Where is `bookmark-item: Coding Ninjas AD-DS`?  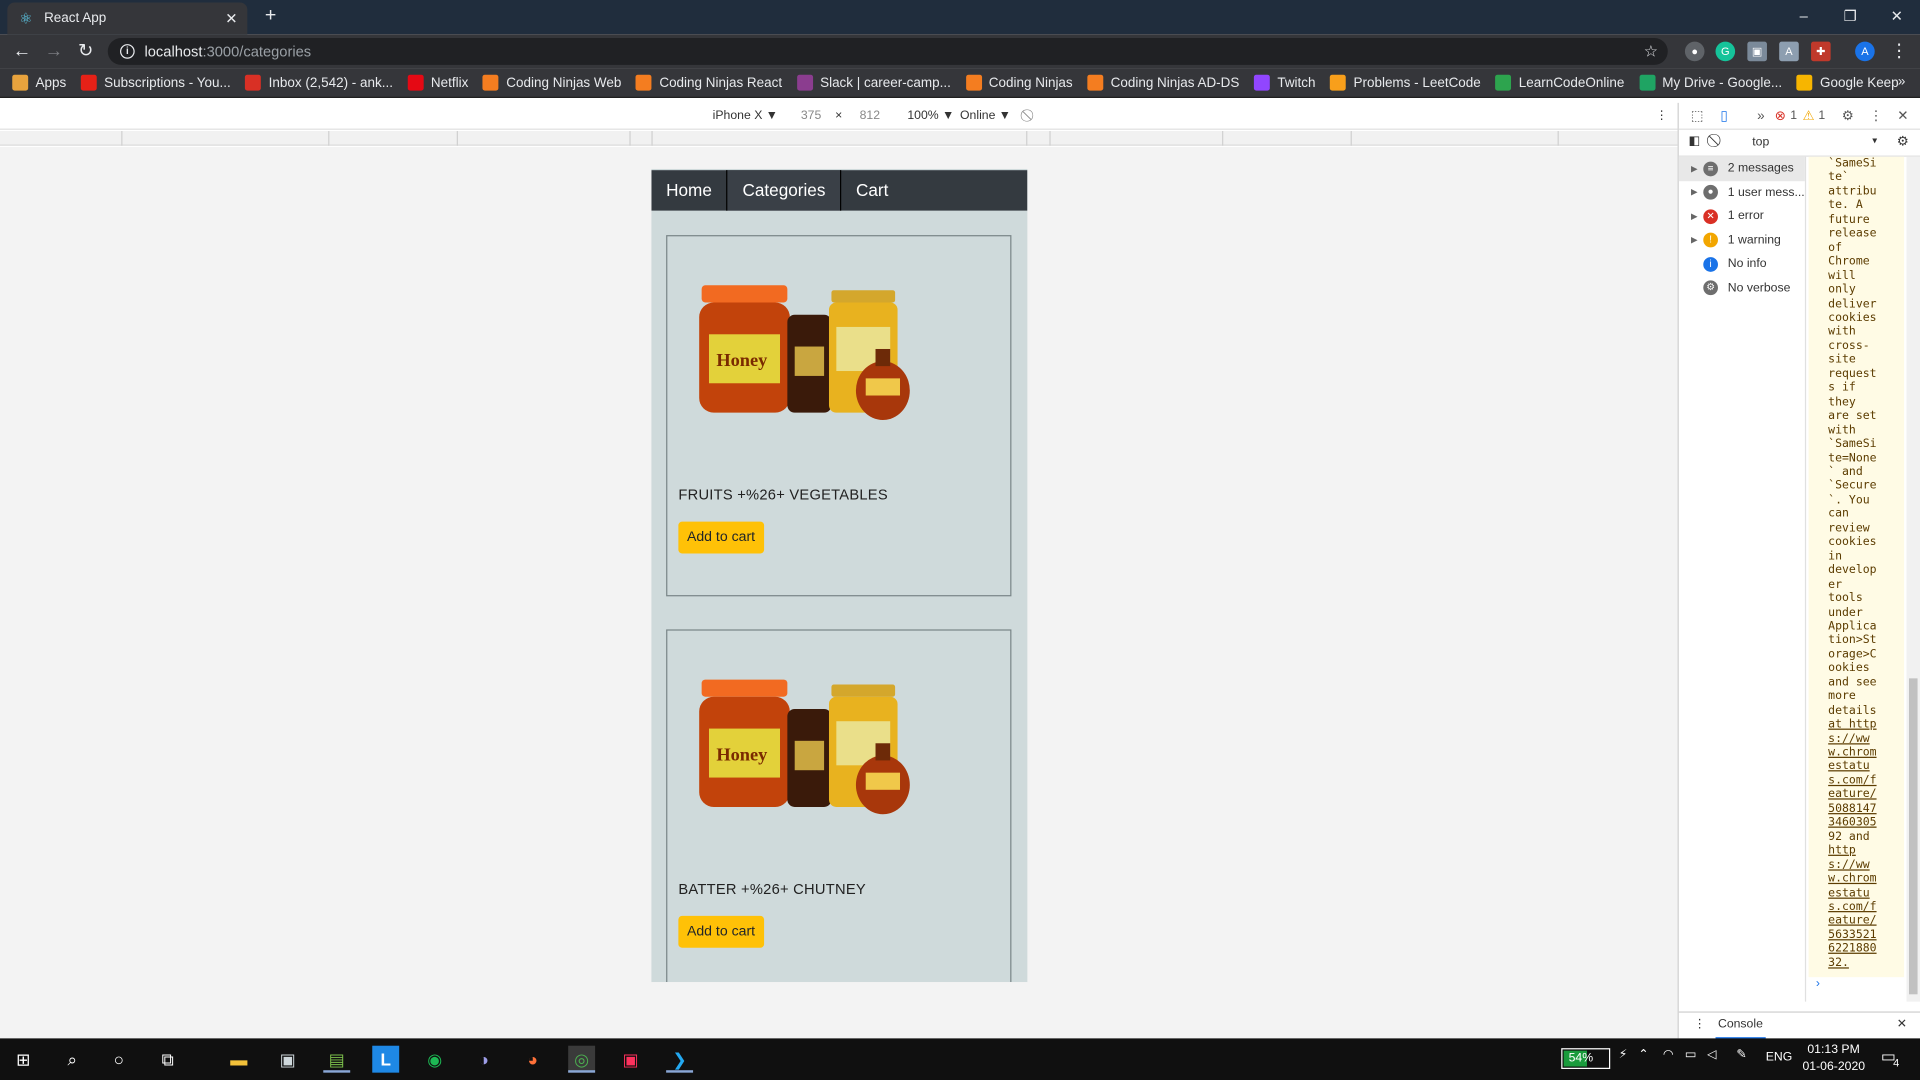 bookmark-item: Coding Ninjas AD-DS is located at coordinates (1163, 82).